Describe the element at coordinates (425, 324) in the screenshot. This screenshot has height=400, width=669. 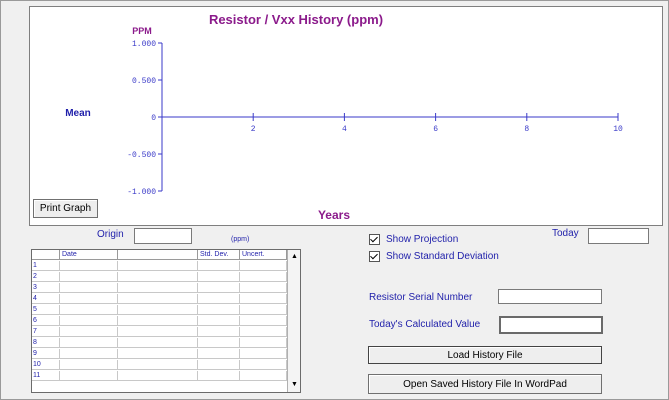
I see `calculated-value-label: Today's Calculated Value` at that location.